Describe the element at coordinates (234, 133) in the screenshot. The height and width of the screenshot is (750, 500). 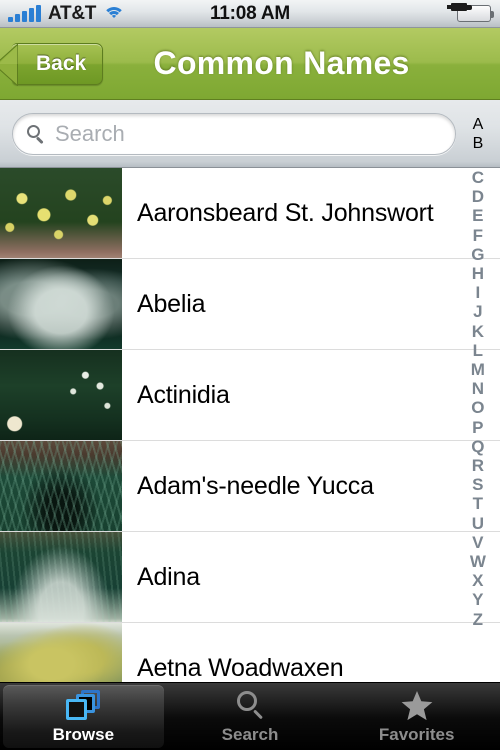
I see `search-input: Search` at that location.